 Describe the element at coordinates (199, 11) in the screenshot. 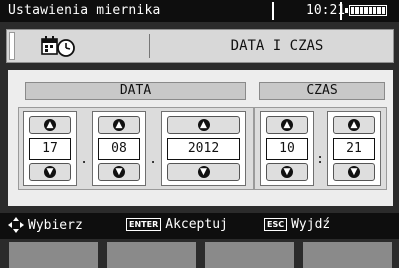

I see `status-bar: Ustawienia miernika 10:21` at that location.